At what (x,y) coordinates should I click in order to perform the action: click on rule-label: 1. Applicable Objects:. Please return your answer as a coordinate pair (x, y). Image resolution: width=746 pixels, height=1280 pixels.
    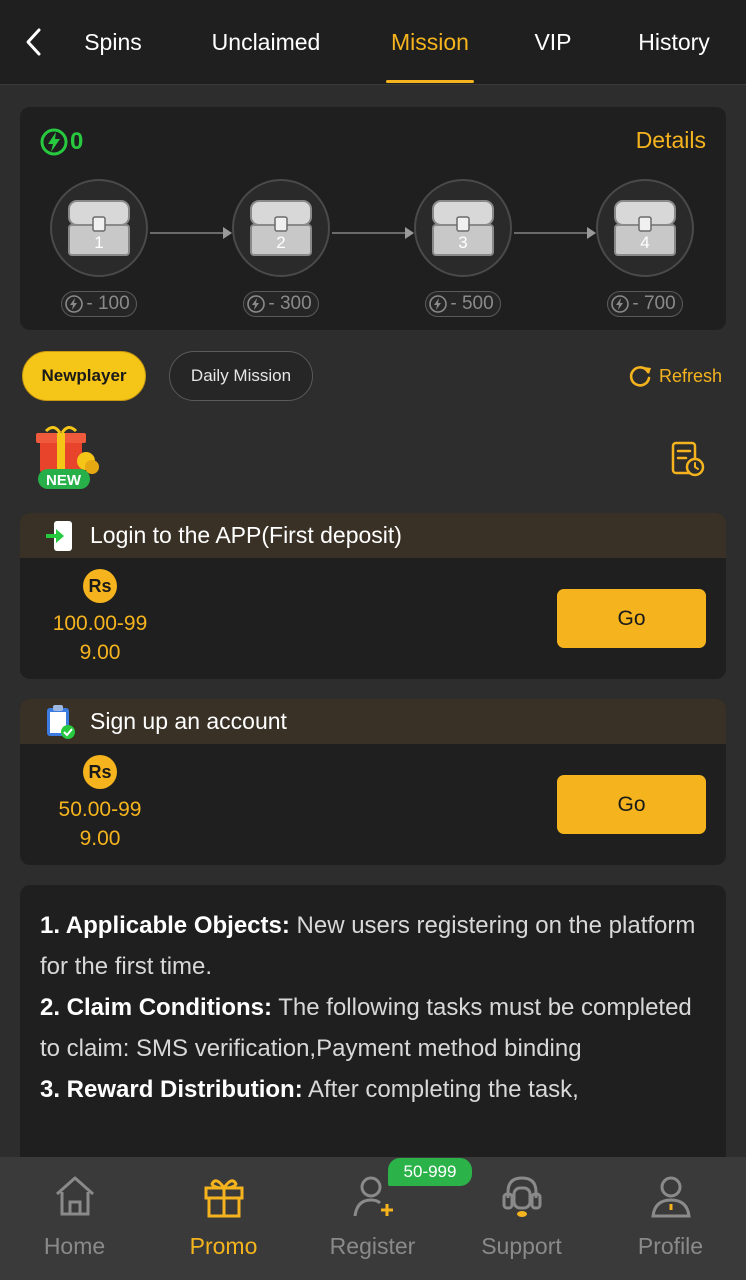
    Looking at the image, I should click on (165, 925).